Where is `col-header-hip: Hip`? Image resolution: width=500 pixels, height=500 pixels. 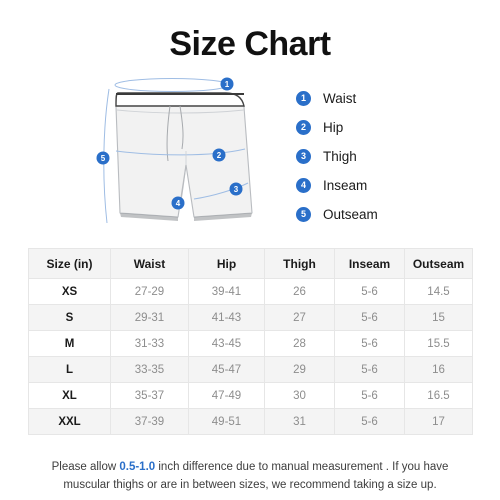 col-header-hip: Hip is located at coordinates (226, 263).